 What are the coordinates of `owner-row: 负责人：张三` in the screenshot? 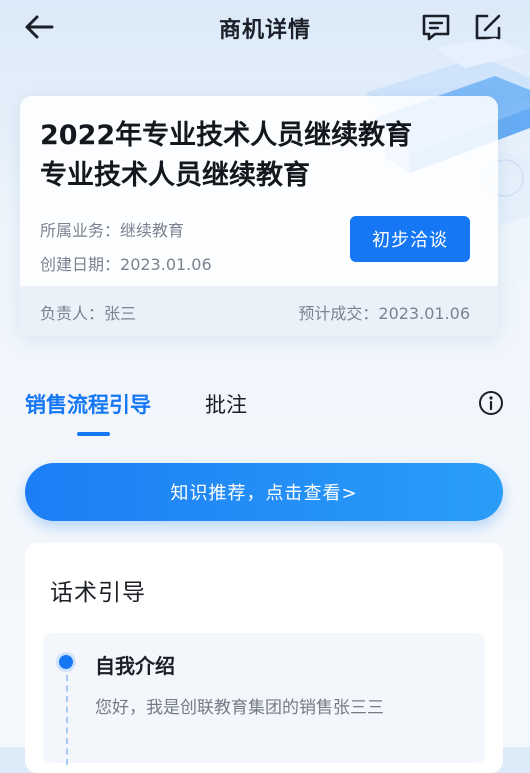 It's located at (88, 312).